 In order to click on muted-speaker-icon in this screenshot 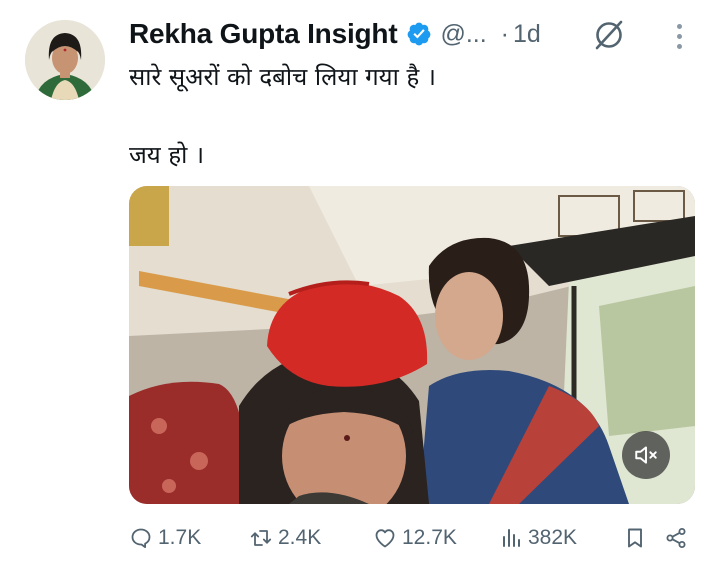, I will do `click(646, 455)`.